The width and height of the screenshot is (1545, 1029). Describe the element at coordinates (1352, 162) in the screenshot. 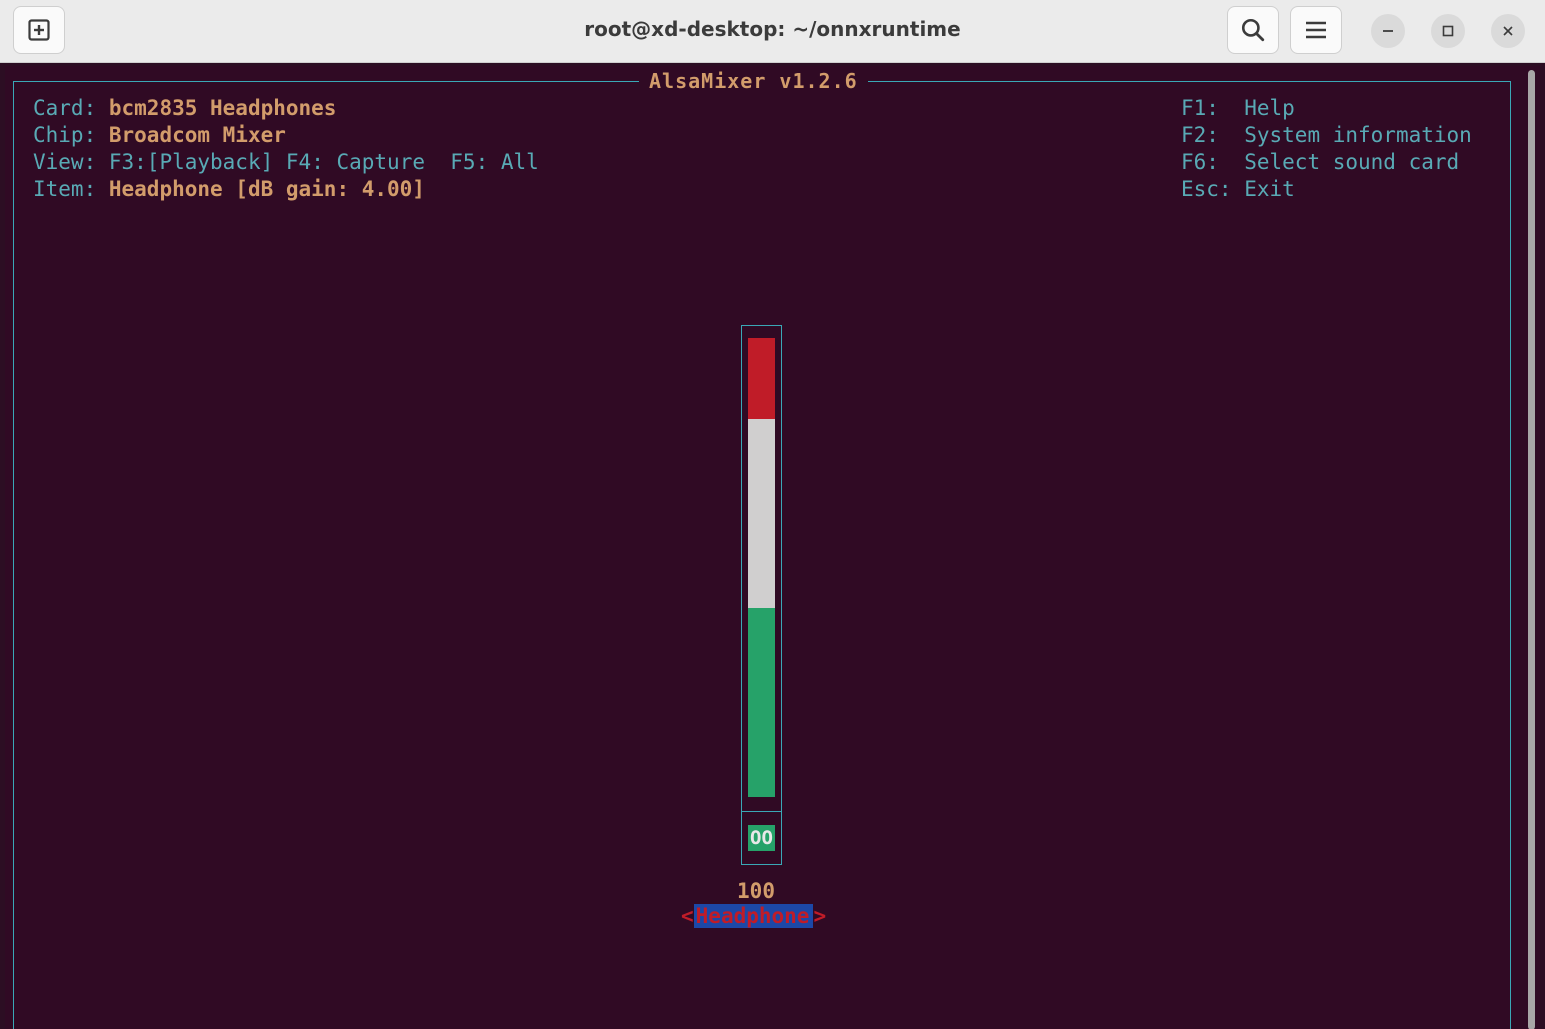

I see `help-action: Select sound card` at that location.